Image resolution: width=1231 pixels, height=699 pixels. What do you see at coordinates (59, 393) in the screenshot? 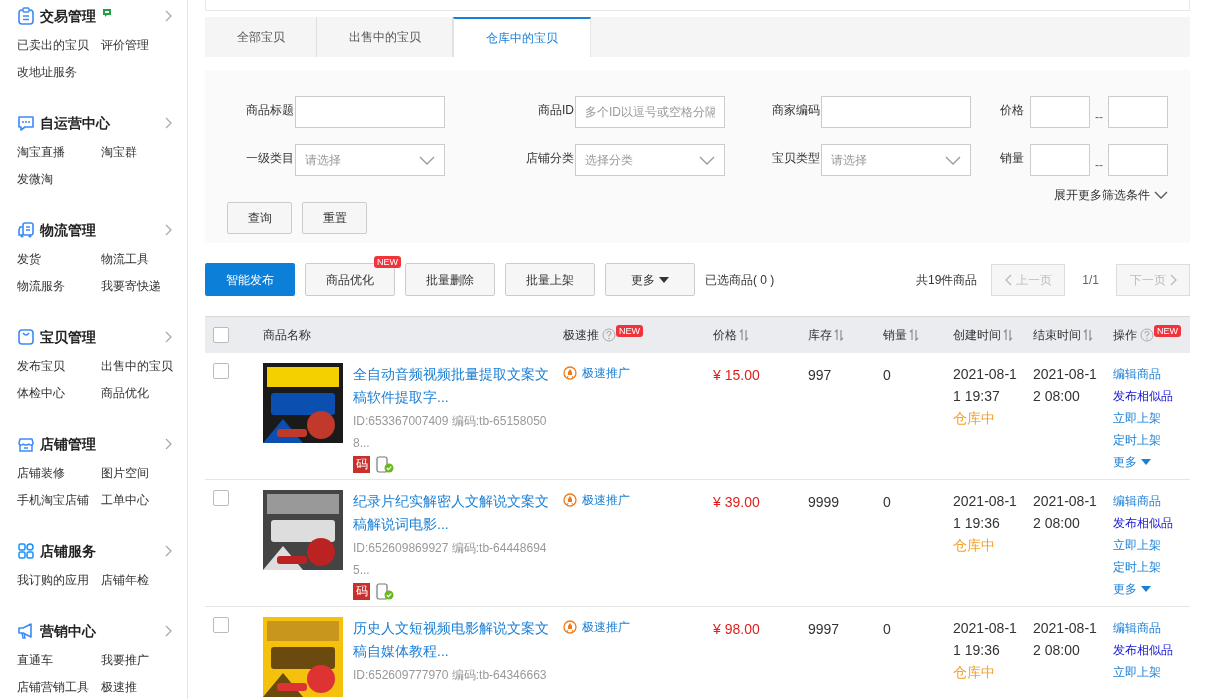
I see `sidebar-link: 体检中心` at bounding box center [59, 393].